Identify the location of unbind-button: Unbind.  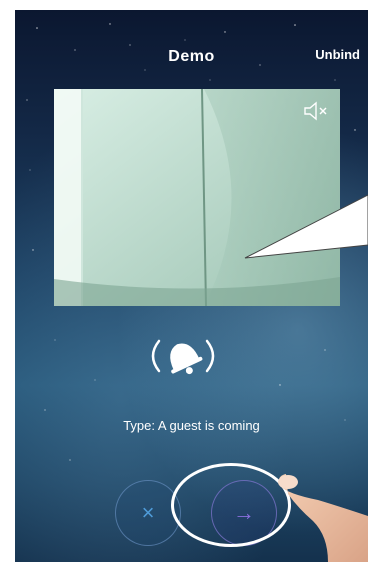
(337, 54).